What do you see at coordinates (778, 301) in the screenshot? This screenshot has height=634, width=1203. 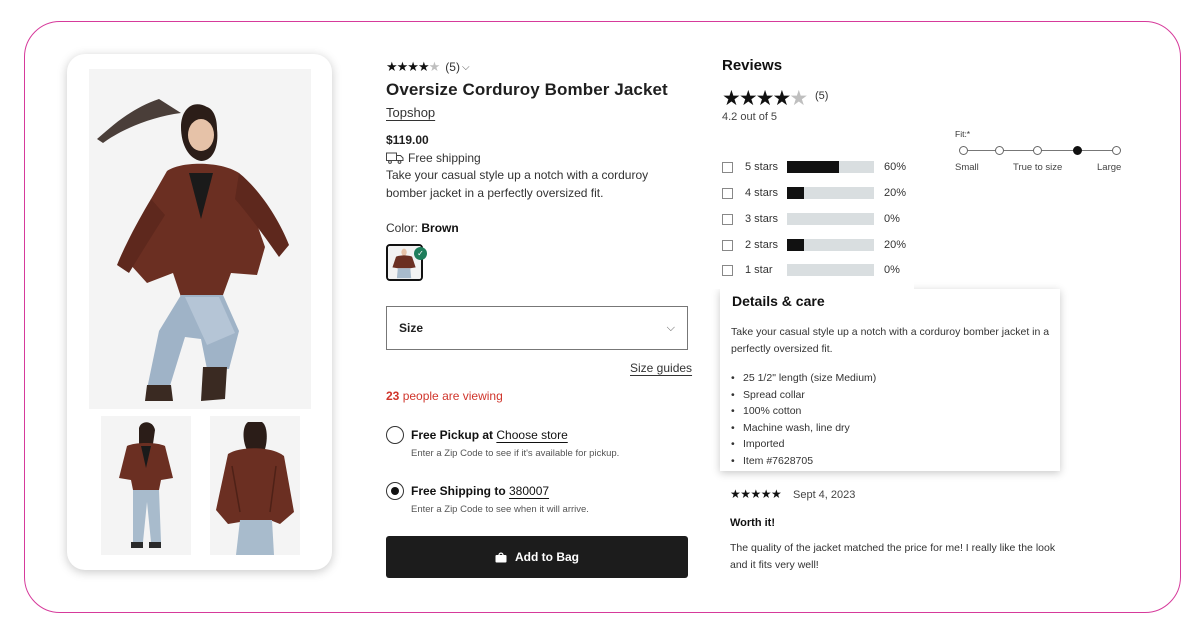 I see `details-title: Details & care` at bounding box center [778, 301].